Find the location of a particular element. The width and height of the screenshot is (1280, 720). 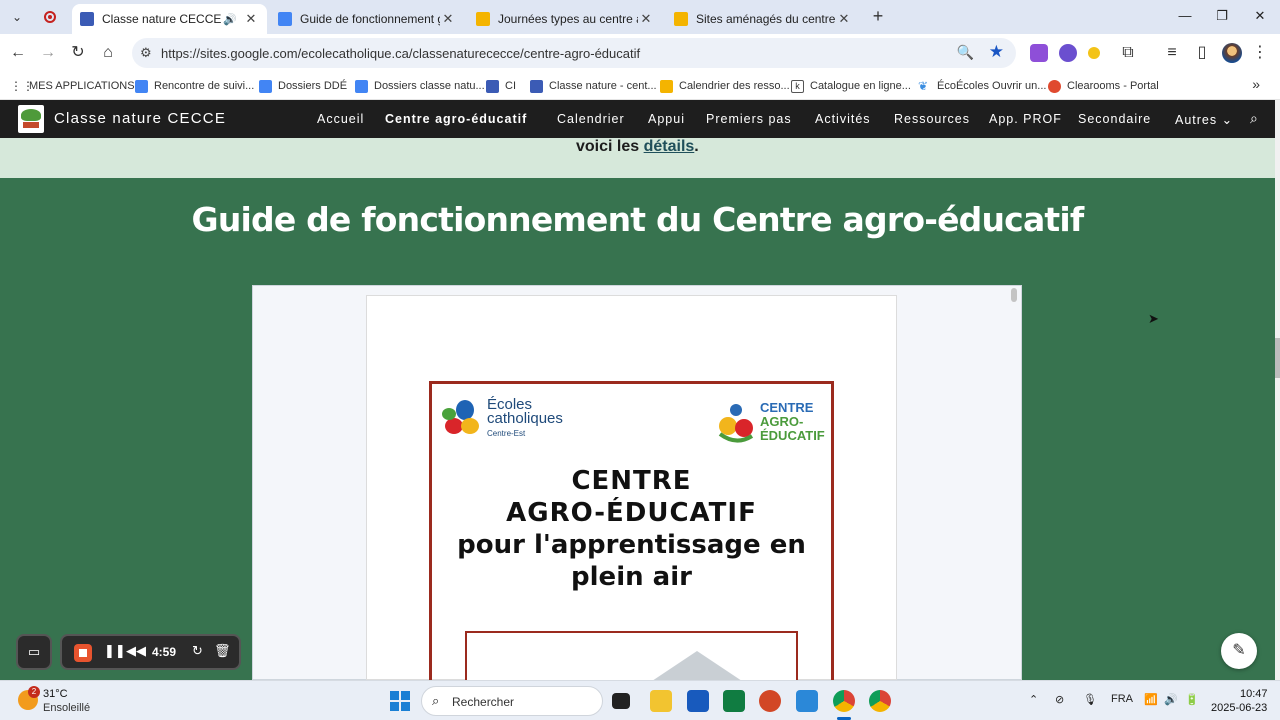

centre-agro-educatif-logo-icon is located at coordinates (736, 423).